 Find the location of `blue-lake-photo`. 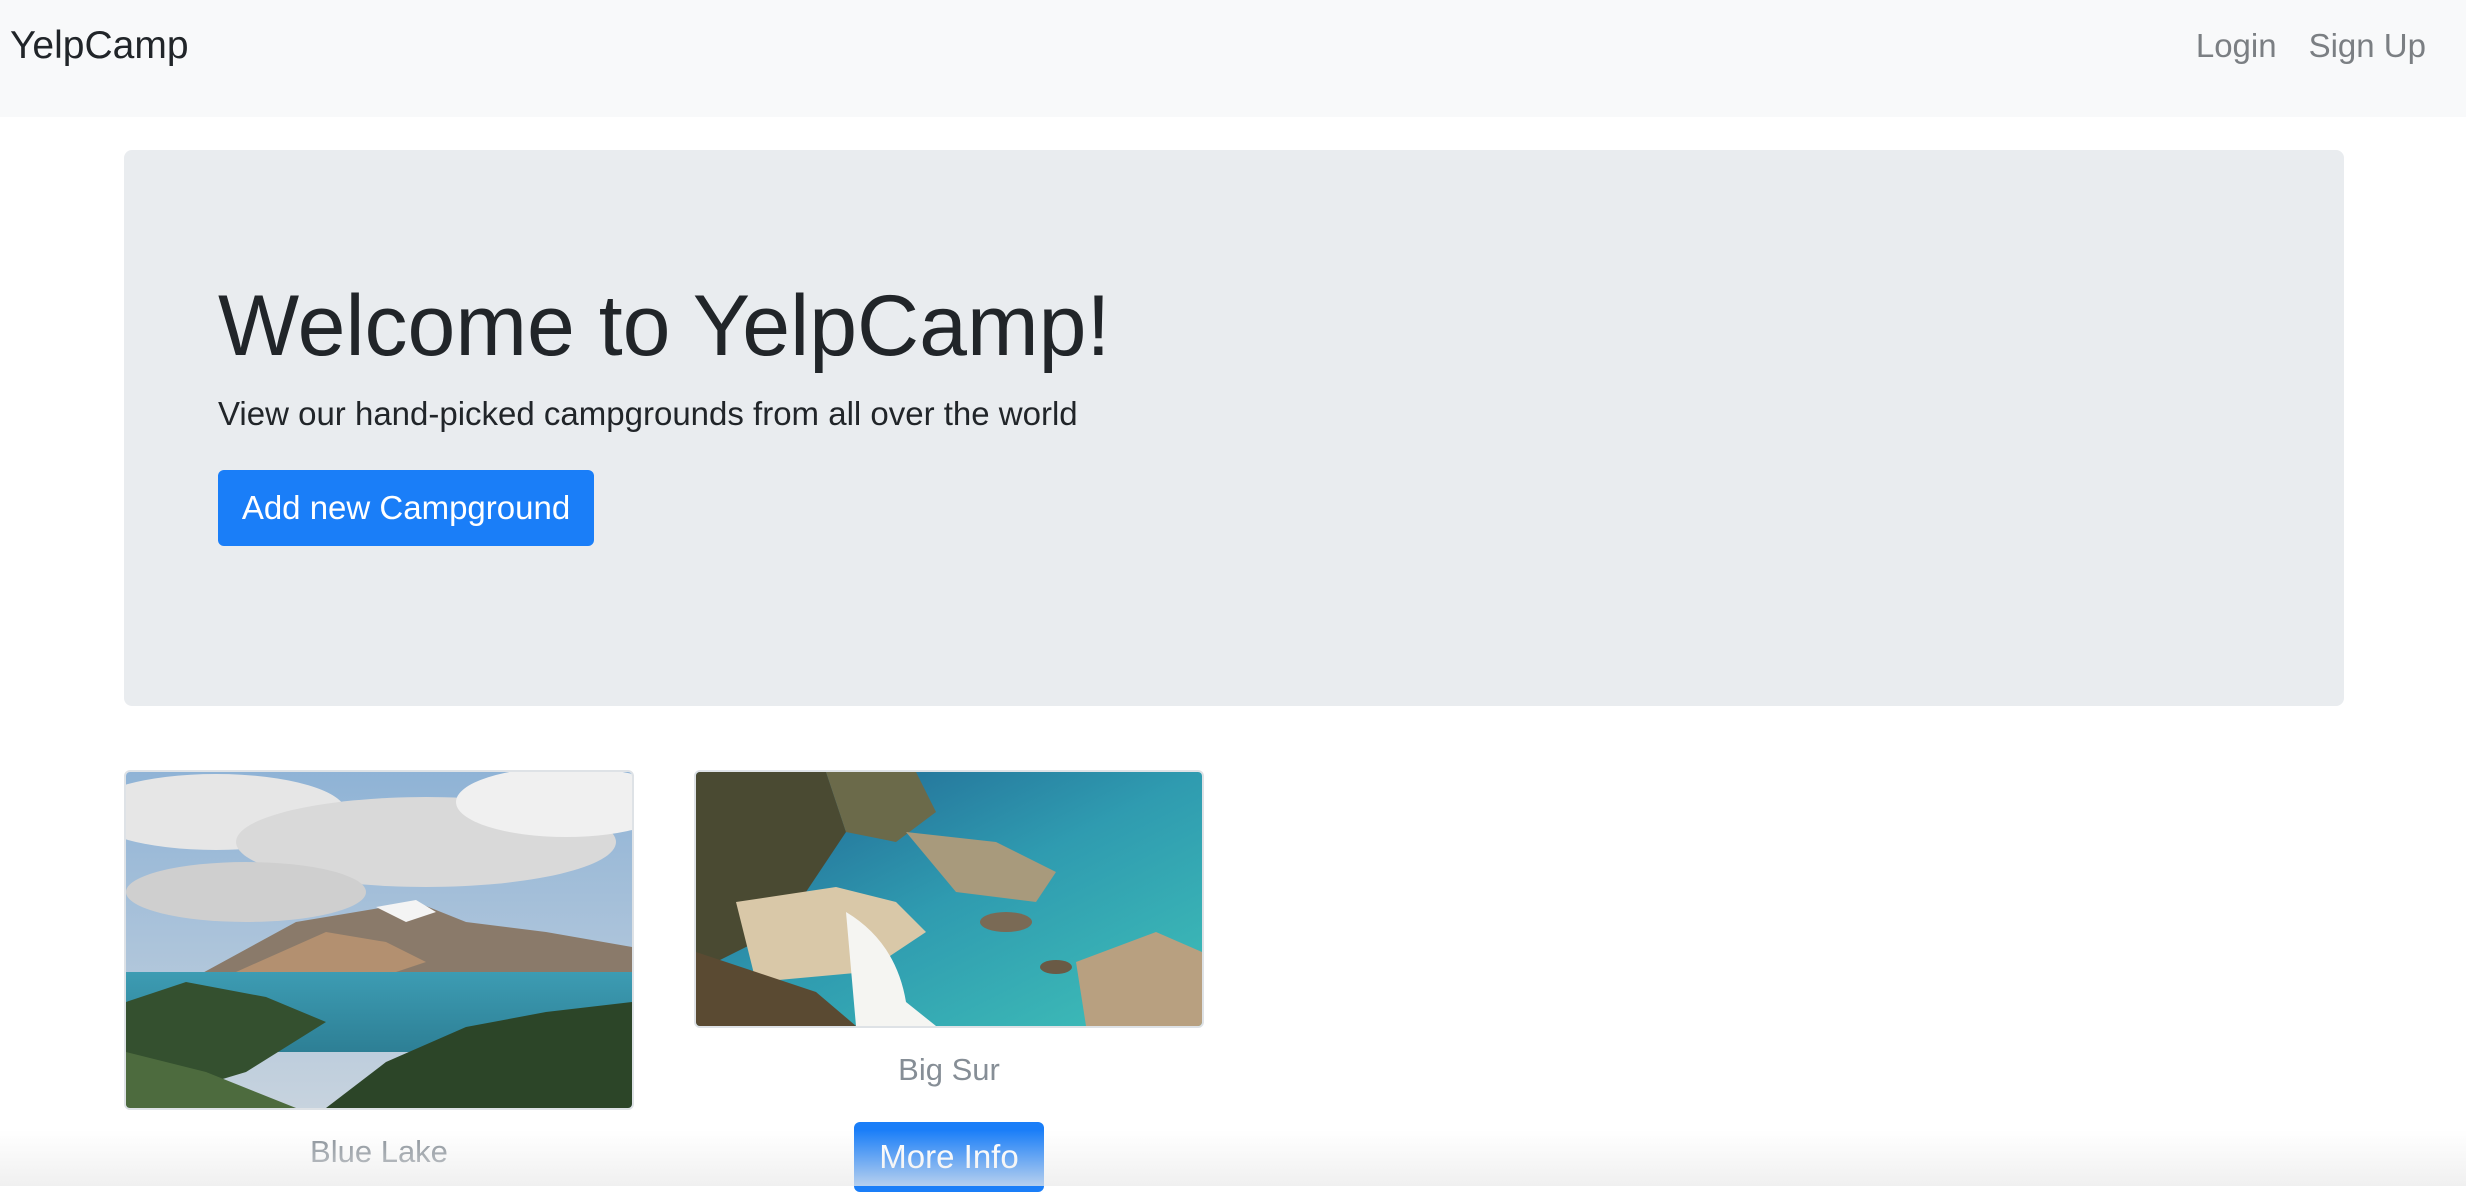

blue-lake-photo is located at coordinates (379, 940).